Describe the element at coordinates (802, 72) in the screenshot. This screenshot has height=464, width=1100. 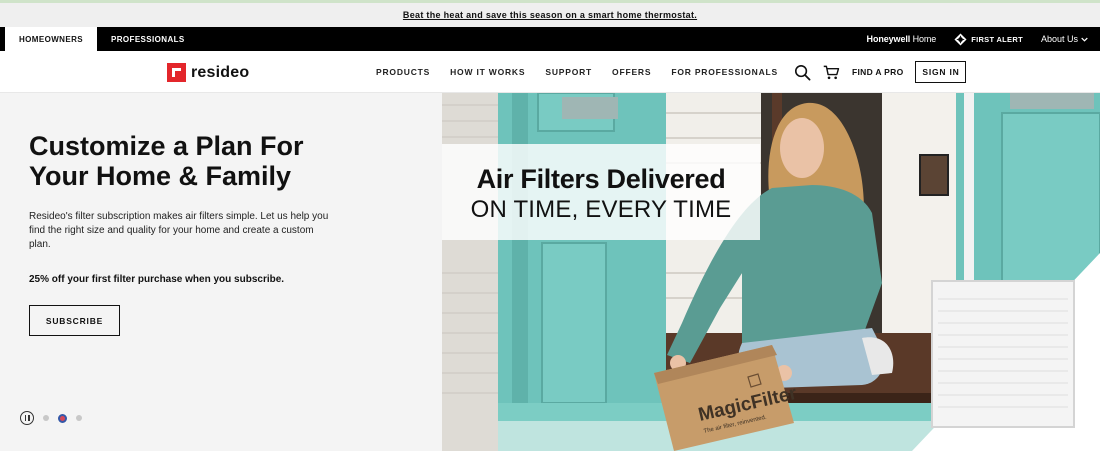
I see `search-icon` at that location.